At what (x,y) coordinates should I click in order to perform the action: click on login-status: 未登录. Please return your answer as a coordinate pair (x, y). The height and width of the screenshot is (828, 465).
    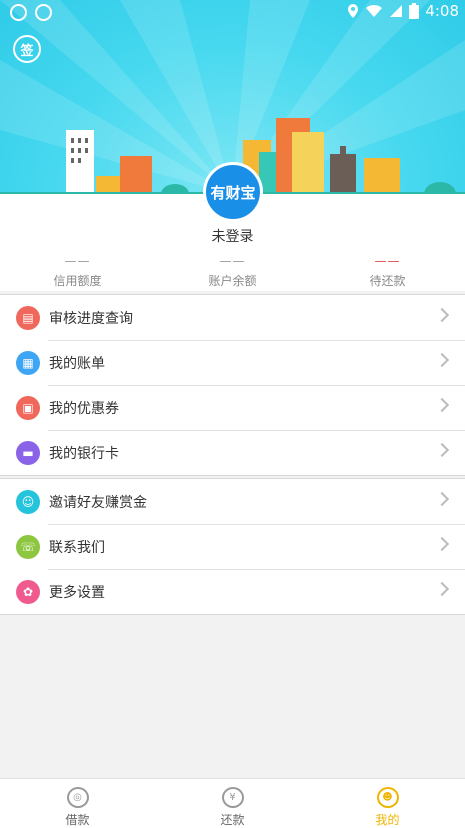
    Looking at the image, I should click on (232, 236).